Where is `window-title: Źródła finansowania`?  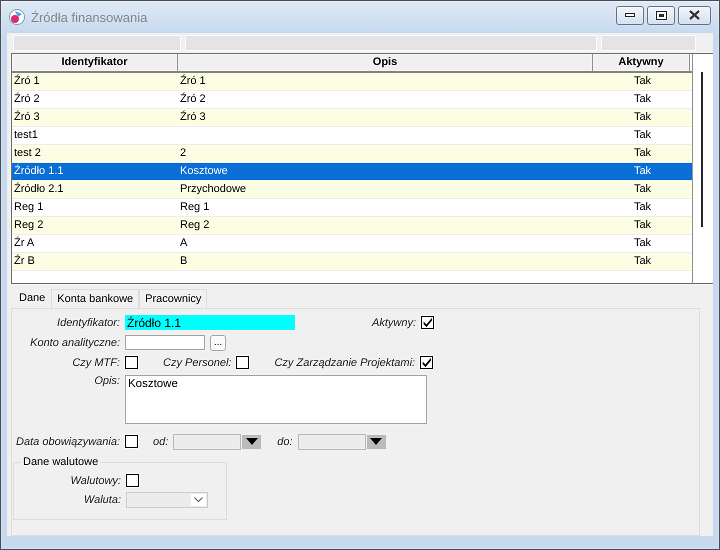 window-title: Źródła finansowania is located at coordinates (89, 17).